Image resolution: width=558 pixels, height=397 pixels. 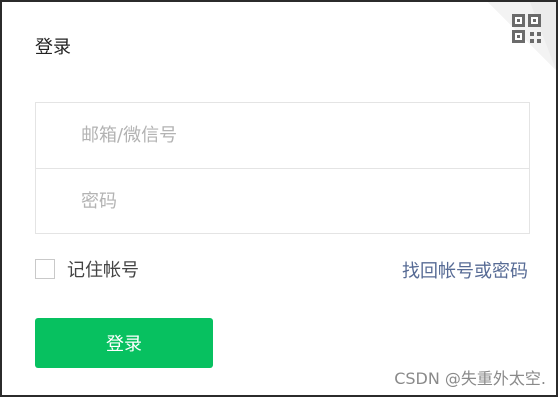 I want to click on qr-login-switch, so click(x=507, y=51).